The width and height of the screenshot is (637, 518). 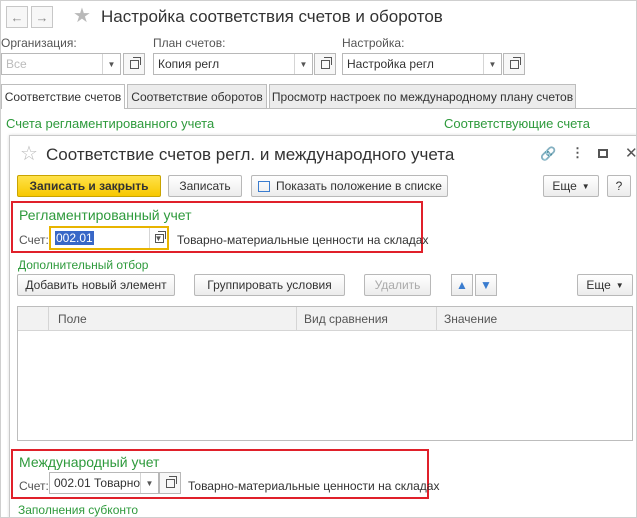 I want to click on regl-group-title: Регламентированный учет, so click(x=105, y=215).